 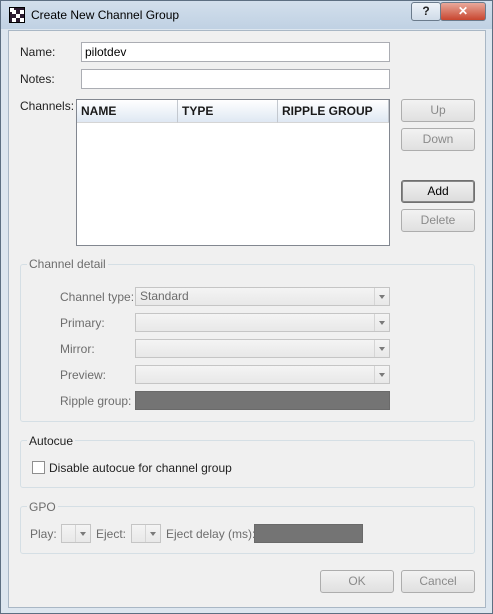 What do you see at coordinates (235, 52) in the screenshot?
I see `name-input: pilotdev` at bounding box center [235, 52].